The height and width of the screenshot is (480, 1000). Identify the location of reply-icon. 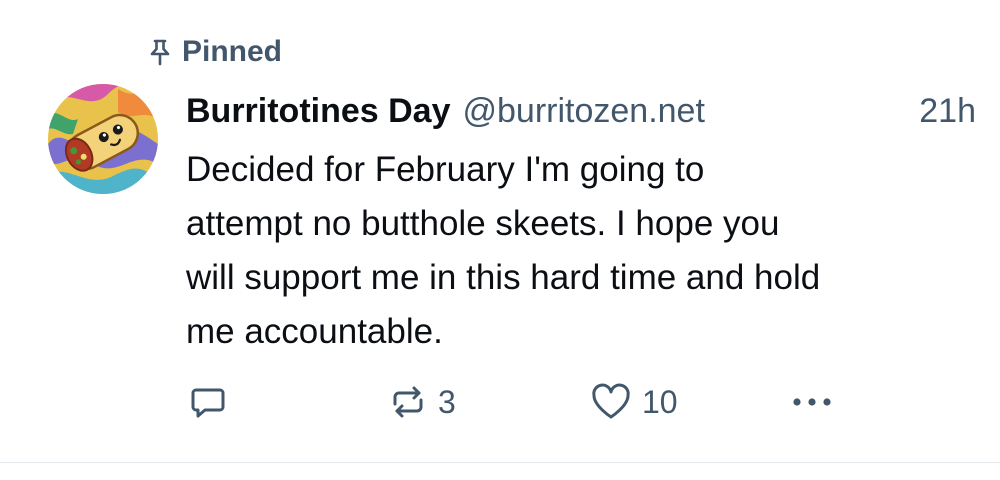
(208, 402).